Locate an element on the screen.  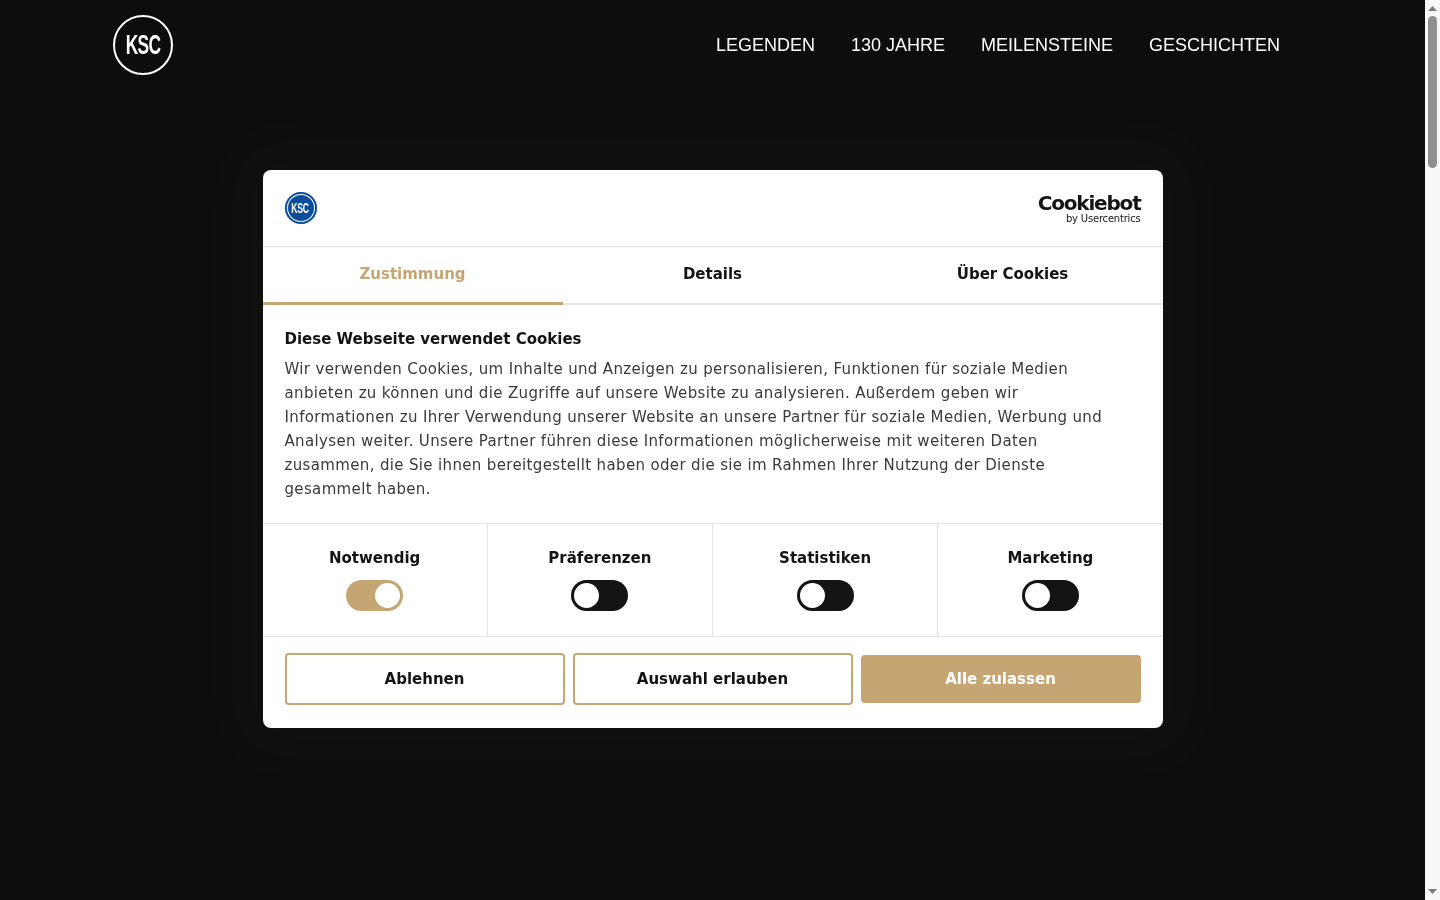
dialog-description: Wir verwenden Cookies, um Inhalte und Anzeigen zu personalisieren, Funktionen für soziale Medien anbieten zu können und die Zugriffe auf unsere Website zu analysieren. Außerdem geben wir Informationen zu Ihrer Verwendung unserer Website an unsere Partner für soziale Medien, Werbung und Analysen weiter. Unsere Partner führen diese Informationen möglicherweise mit weiteren Daten zusammen, die Sie ihnen bereitgestellt haben oder die sie im Rahmen Ihrer Nutzung der Dienste gesammelt haben. is located at coordinates (694, 429).